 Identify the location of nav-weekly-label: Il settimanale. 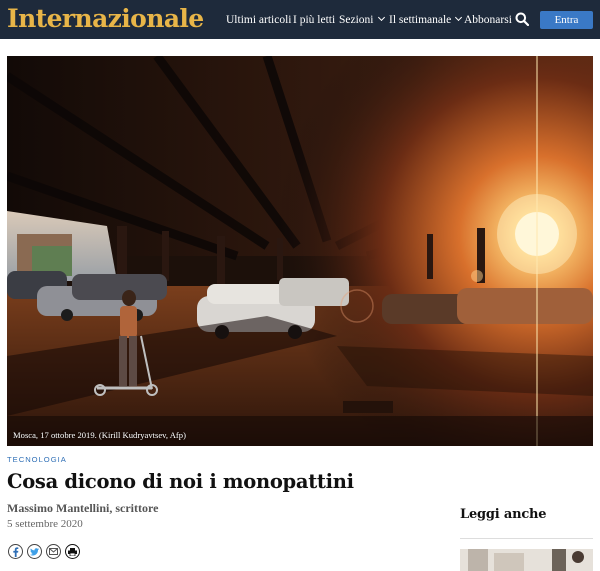
(420, 20).